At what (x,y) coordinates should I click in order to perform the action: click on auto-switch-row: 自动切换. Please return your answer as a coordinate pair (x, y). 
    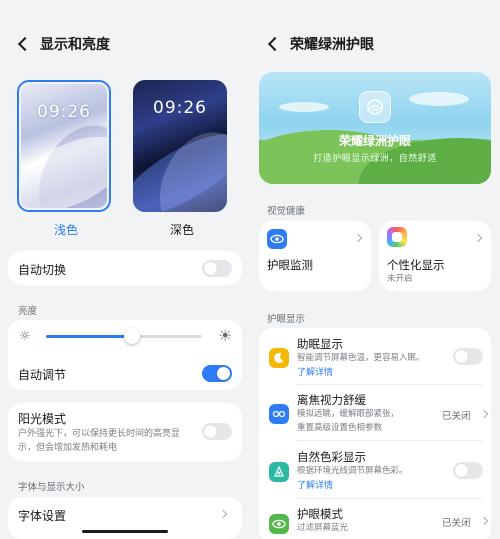
    Looking at the image, I should click on (125, 268).